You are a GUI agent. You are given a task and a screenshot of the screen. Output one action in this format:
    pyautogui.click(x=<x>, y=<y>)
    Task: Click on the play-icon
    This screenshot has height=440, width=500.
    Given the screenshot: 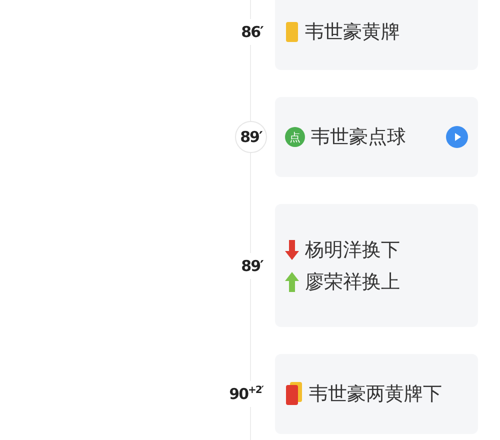 What is the action you would take?
    pyautogui.click(x=457, y=137)
    